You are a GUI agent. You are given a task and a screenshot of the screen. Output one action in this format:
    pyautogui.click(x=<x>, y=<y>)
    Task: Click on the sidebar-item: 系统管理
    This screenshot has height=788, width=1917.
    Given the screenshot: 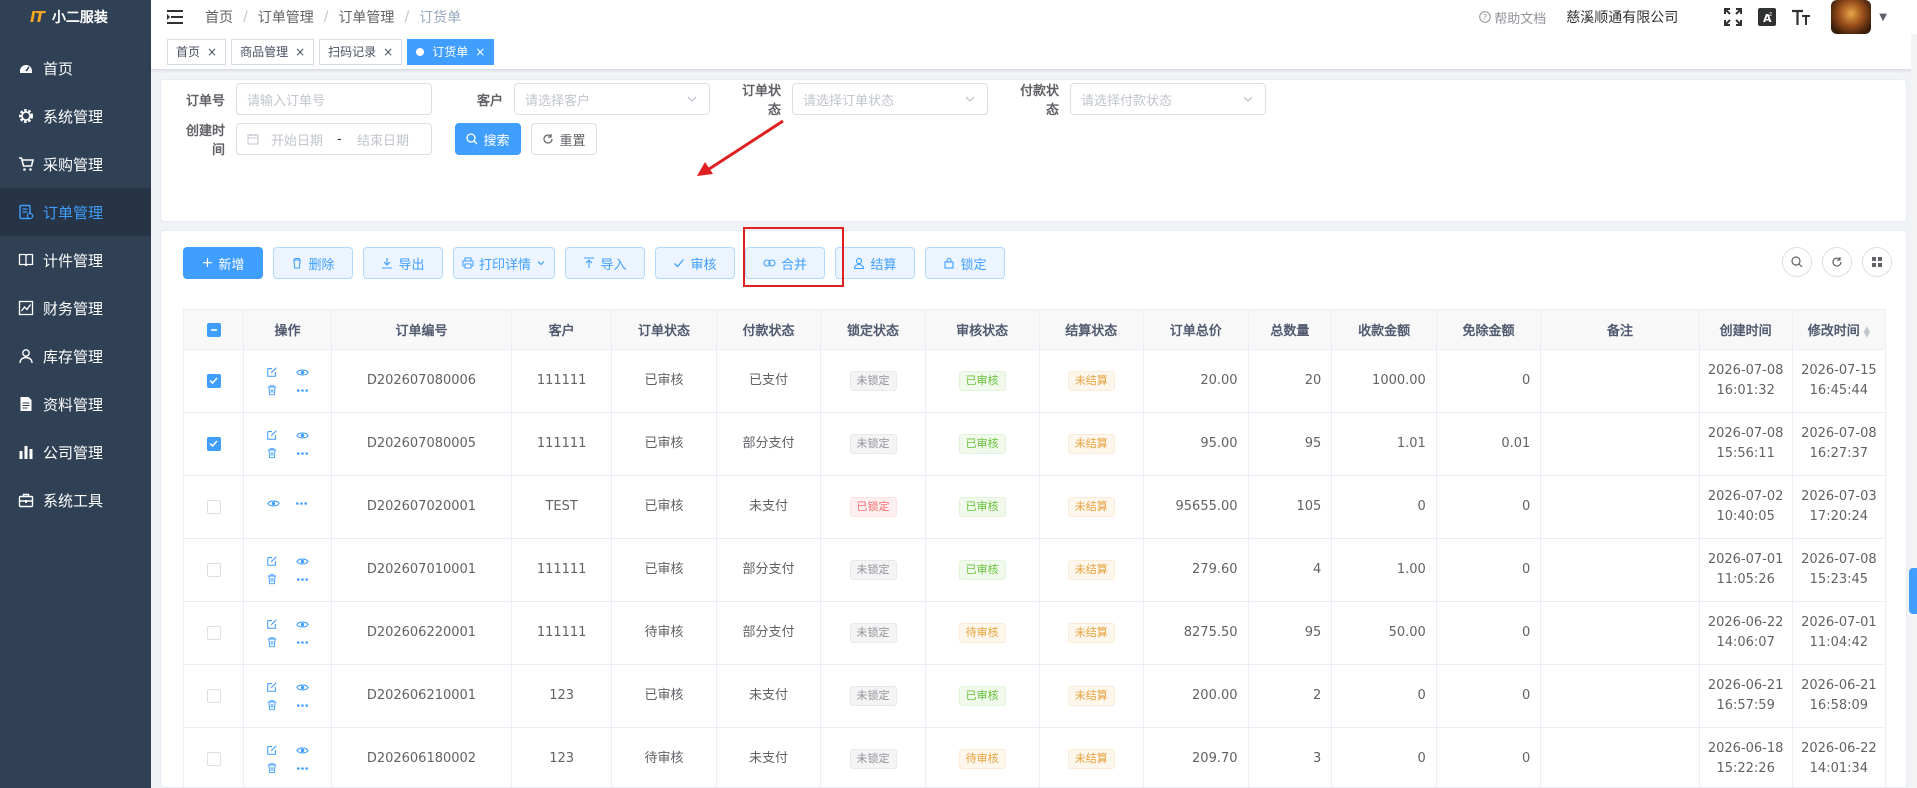 What is the action you would take?
    pyautogui.click(x=75, y=116)
    